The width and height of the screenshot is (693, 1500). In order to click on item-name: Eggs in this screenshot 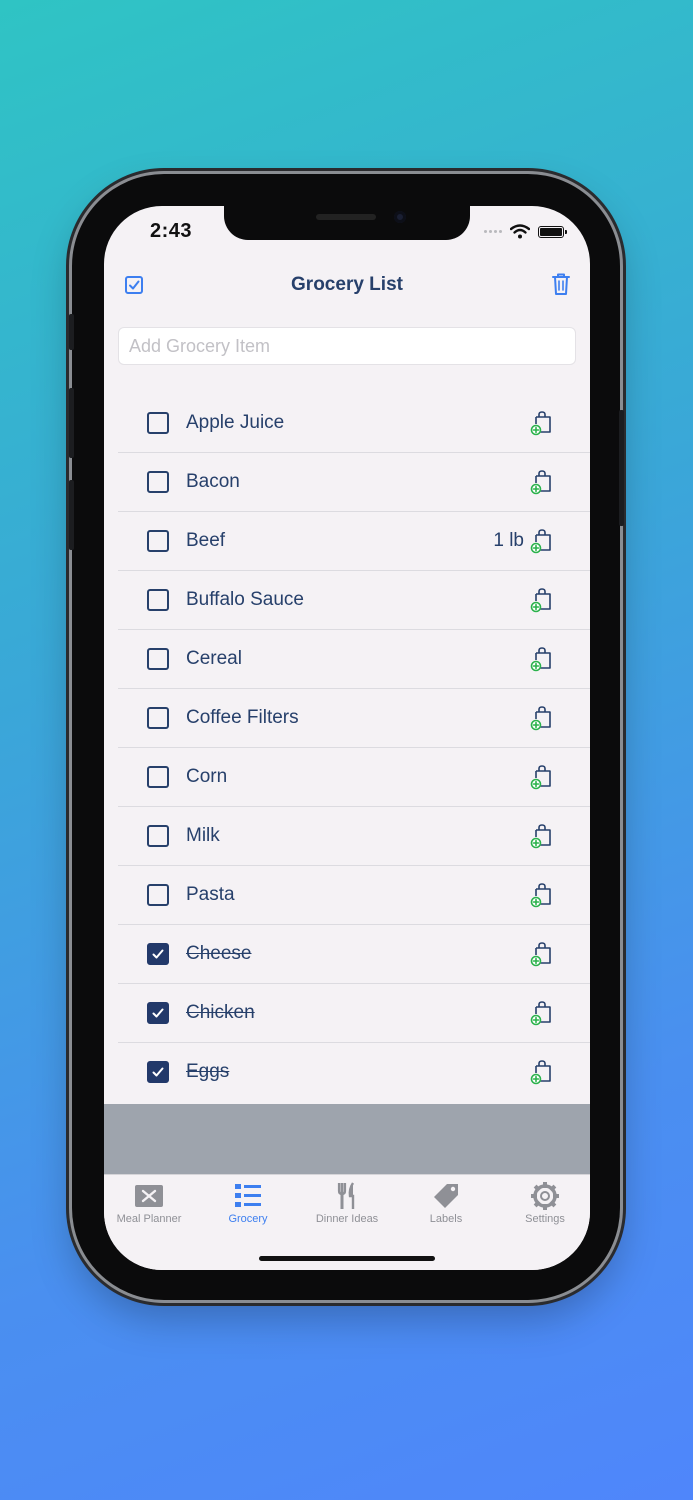, I will do `click(208, 1071)`.